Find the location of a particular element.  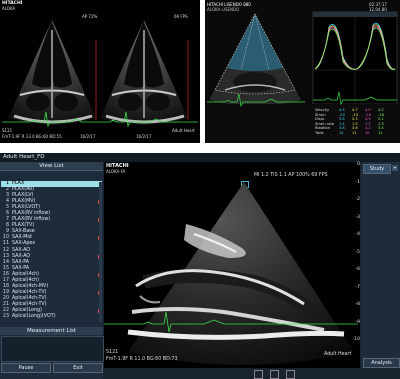

measurement-list-title: Measurement List is located at coordinates (51, 331).